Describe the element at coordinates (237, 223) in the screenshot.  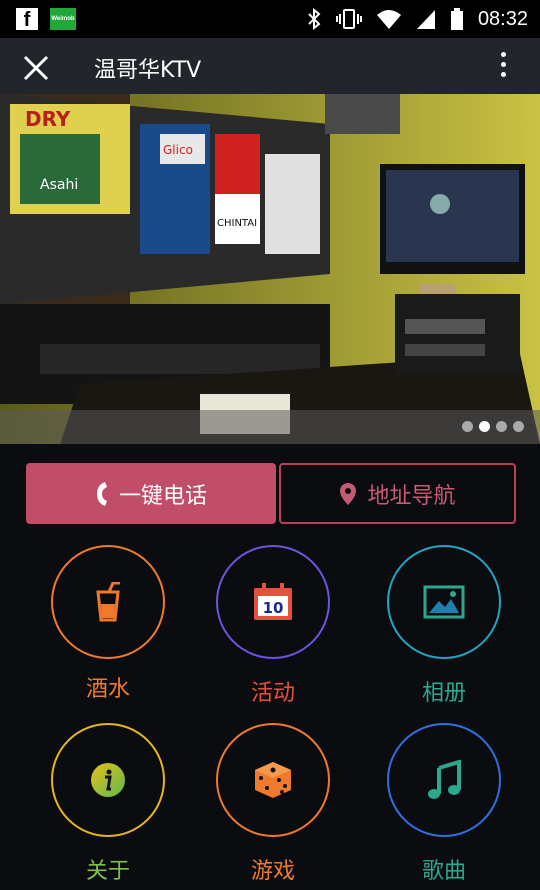
I see `poster-text: CHINTAI` at that location.